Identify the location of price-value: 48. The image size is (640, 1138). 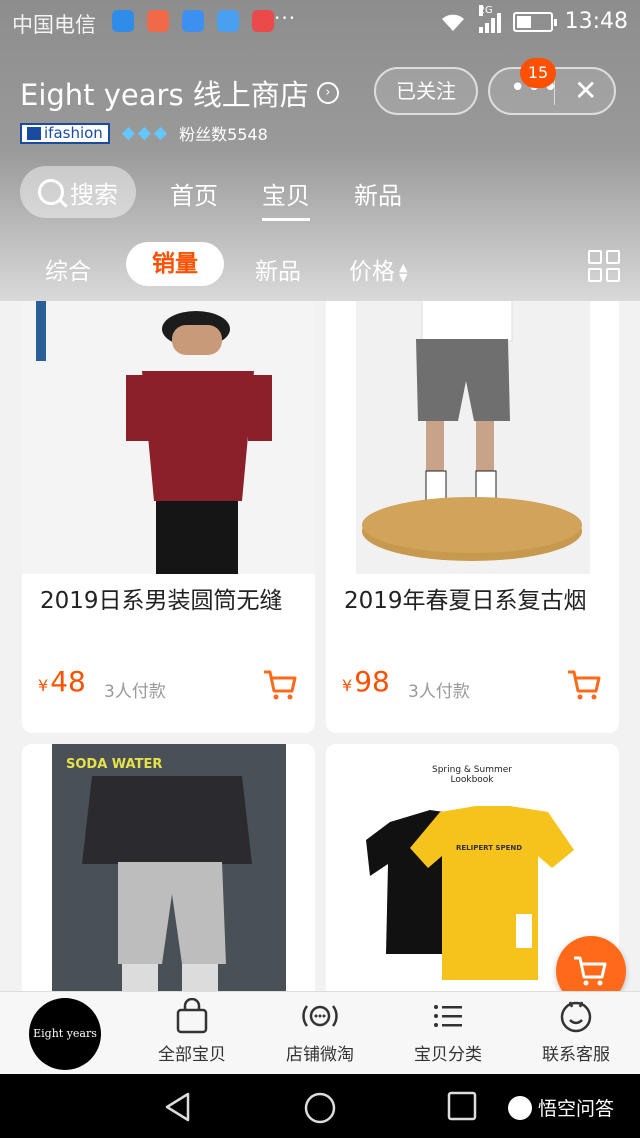
(68, 681).